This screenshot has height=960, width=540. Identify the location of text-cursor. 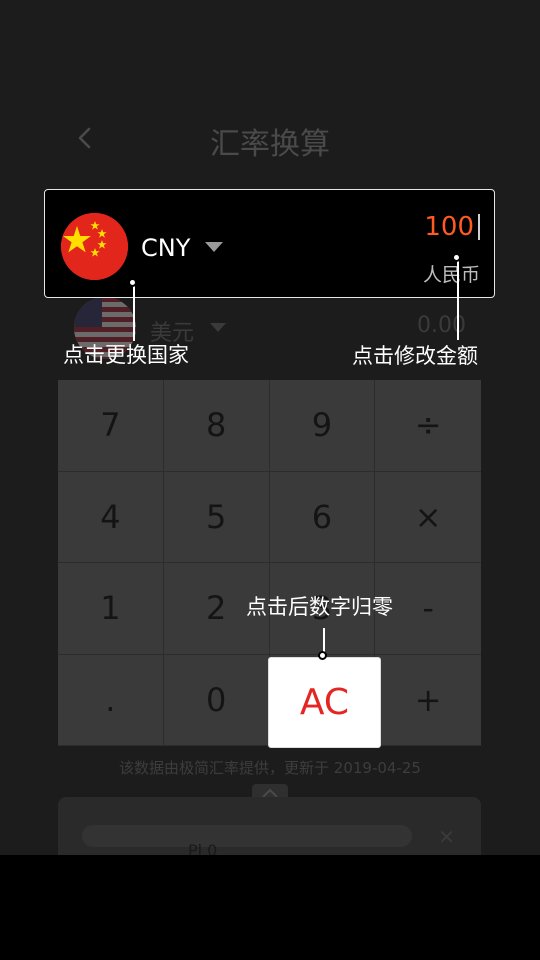
(479, 227).